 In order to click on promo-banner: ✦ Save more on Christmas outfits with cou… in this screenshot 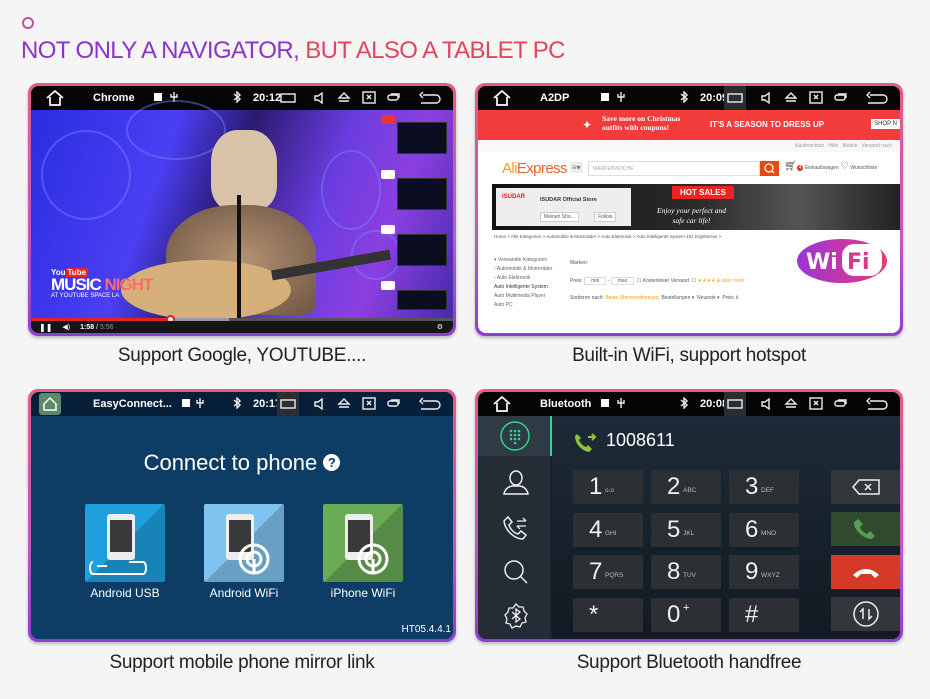, I will do `click(689, 125)`.